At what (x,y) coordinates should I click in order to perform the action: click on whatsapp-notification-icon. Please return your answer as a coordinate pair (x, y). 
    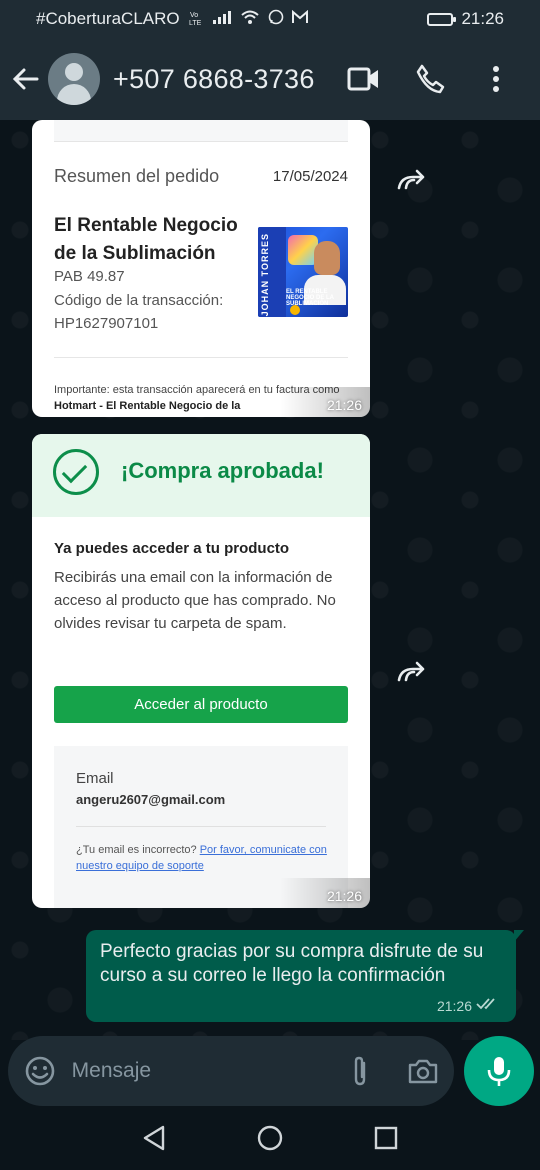
    Looking at the image, I should click on (276, 19).